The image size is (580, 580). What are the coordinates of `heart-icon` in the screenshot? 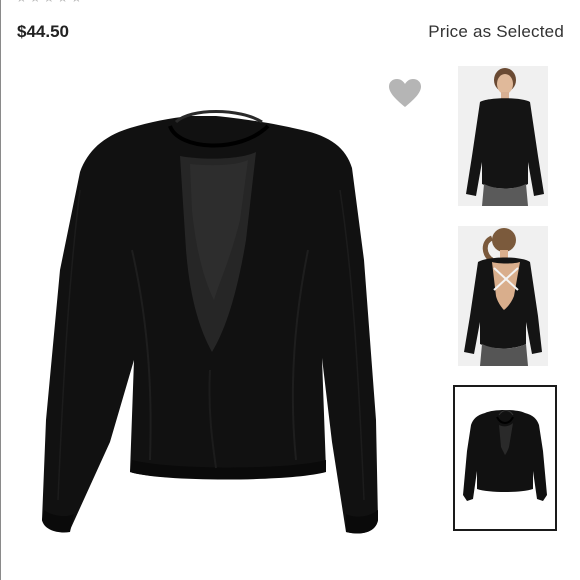 It's located at (405, 93).